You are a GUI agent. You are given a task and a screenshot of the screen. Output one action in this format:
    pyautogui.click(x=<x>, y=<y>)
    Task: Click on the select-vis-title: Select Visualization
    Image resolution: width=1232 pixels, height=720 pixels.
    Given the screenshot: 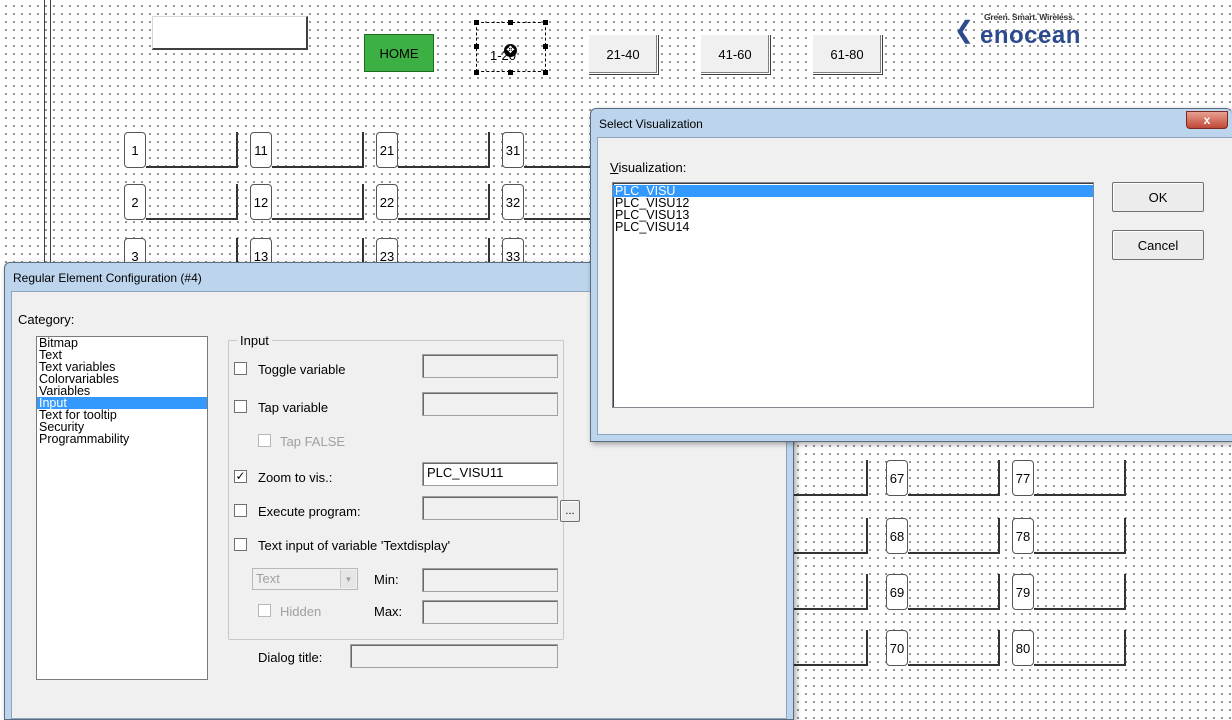 What is the action you would take?
    pyautogui.click(x=651, y=124)
    